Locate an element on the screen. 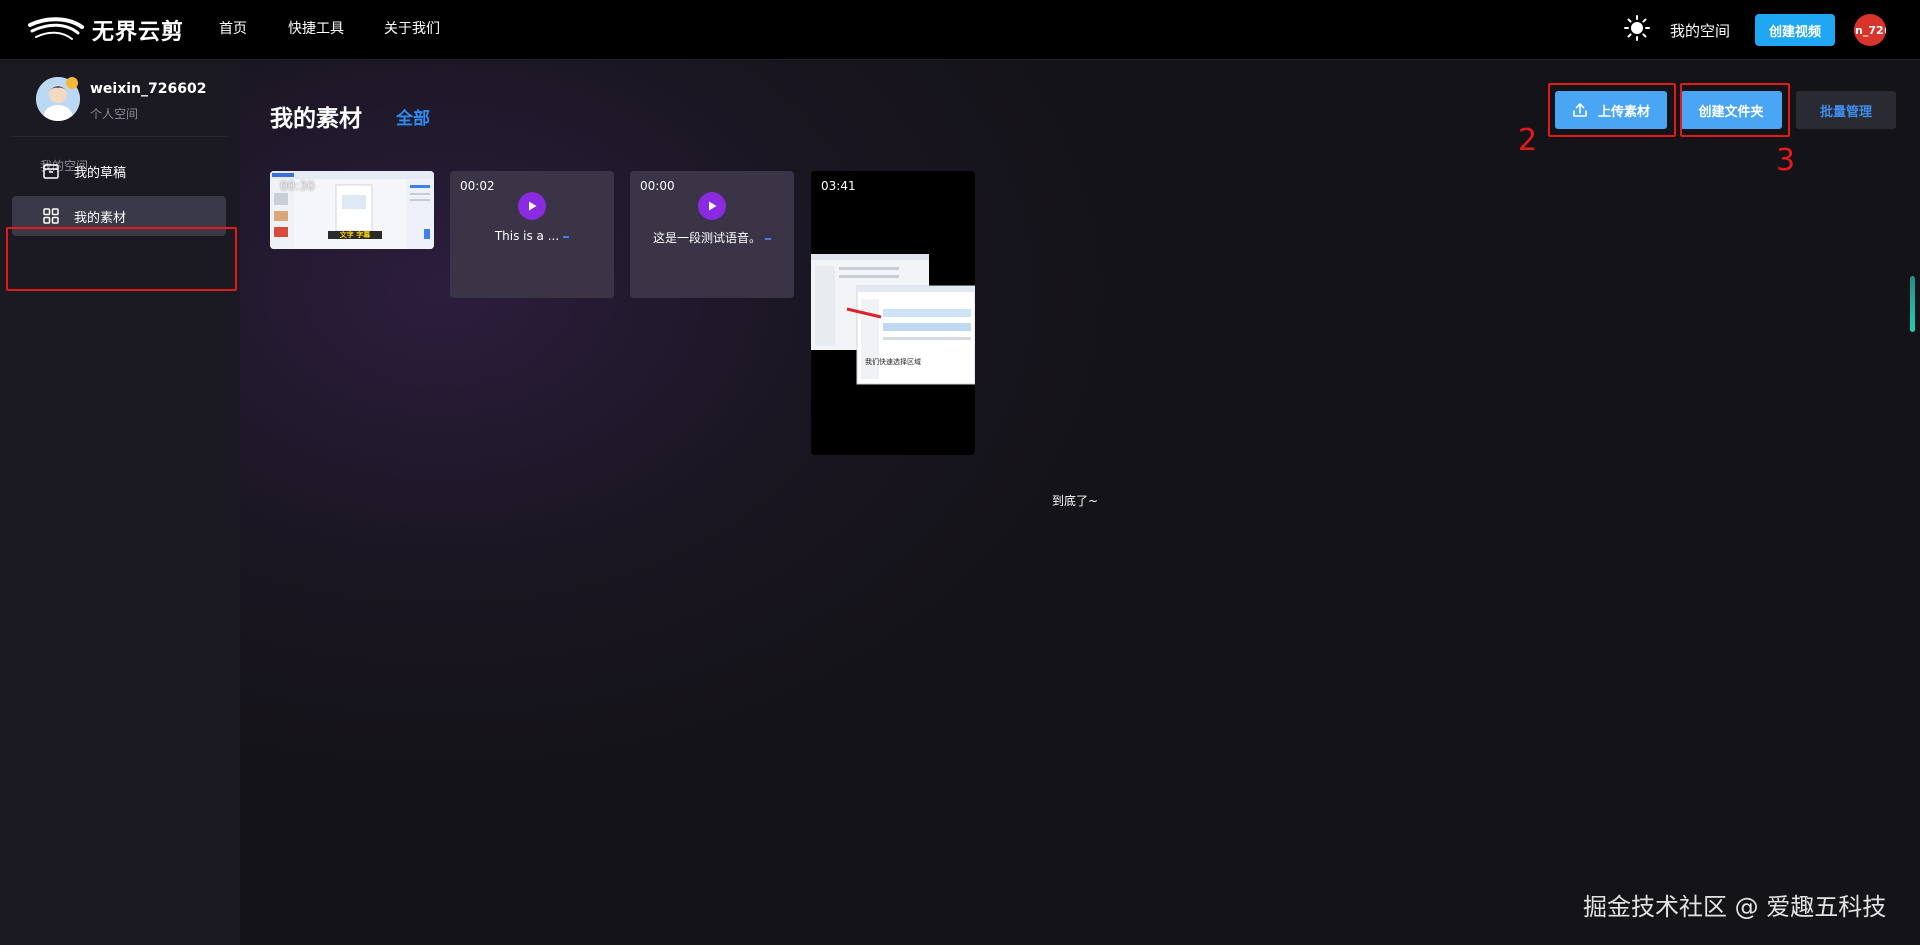 This screenshot has height=945, width=1920. batch-manage-button: 批量管理 is located at coordinates (1846, 110).